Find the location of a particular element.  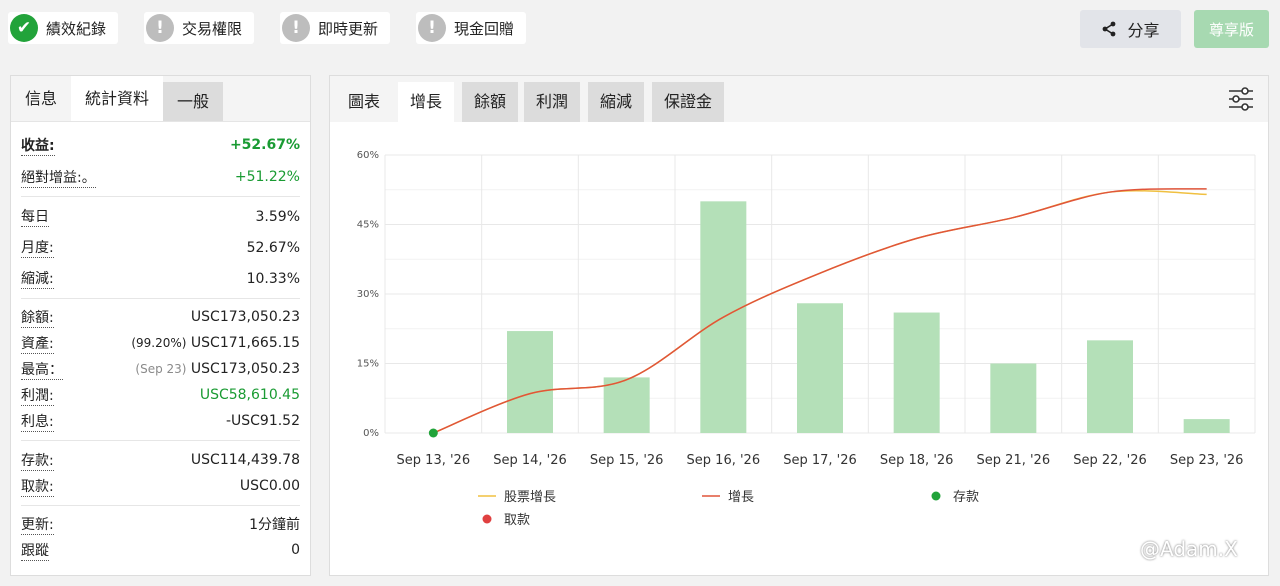

share-button: 分享 is located at coordinates (1130, 29).